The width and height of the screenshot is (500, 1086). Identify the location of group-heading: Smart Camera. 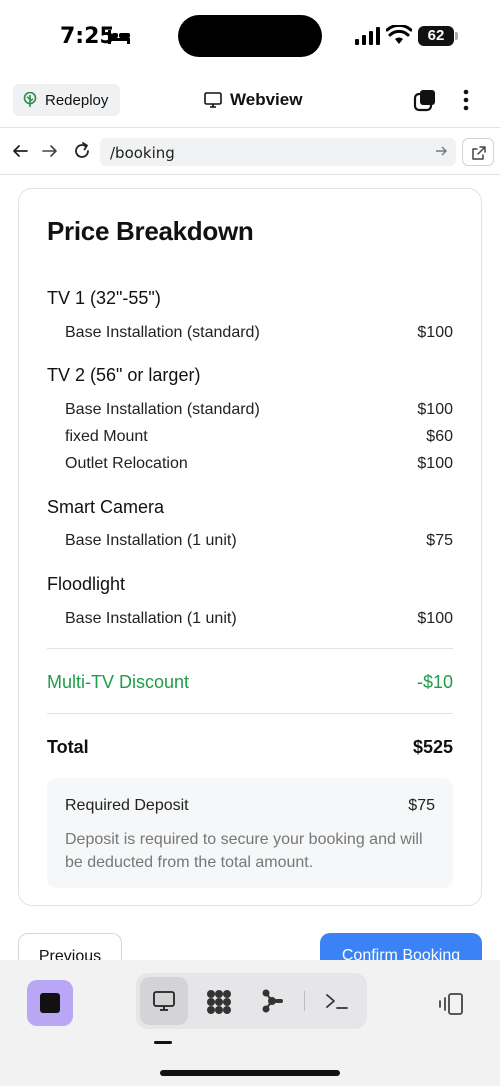
(106, 507).